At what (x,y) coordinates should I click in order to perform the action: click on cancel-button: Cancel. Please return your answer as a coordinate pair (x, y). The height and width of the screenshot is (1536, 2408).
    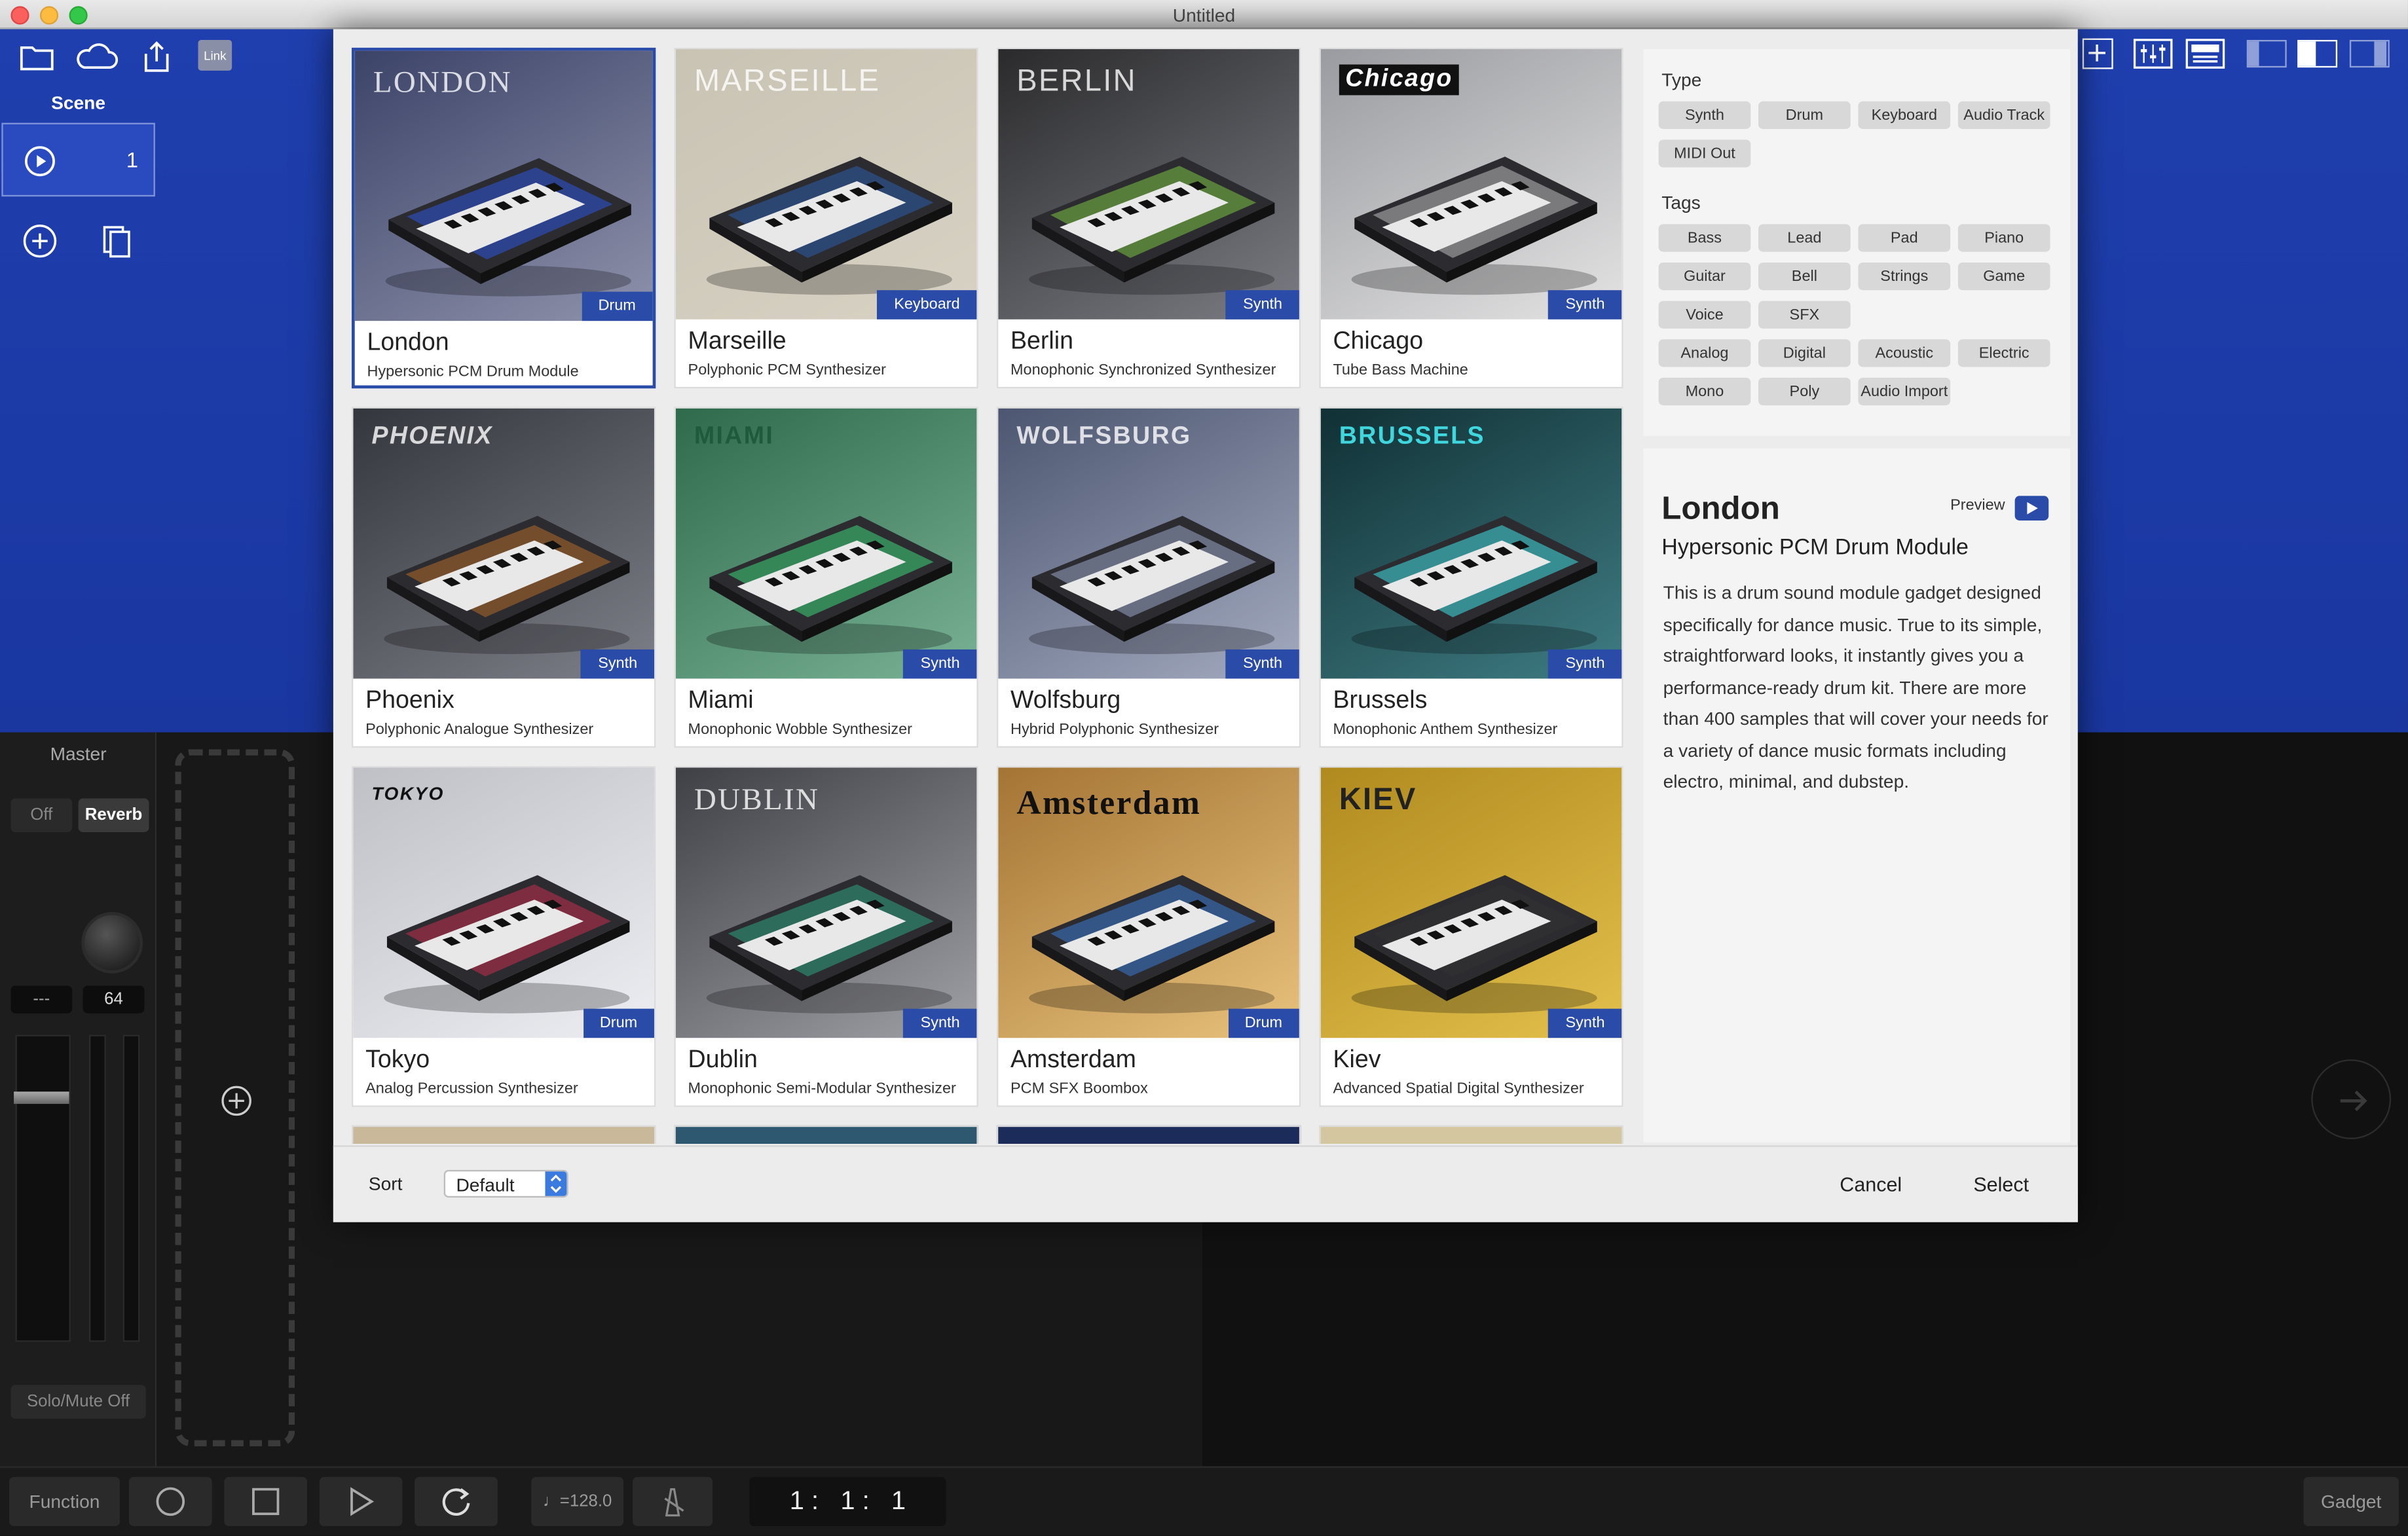
    Looking at the image, I should click on (1871, 1184).